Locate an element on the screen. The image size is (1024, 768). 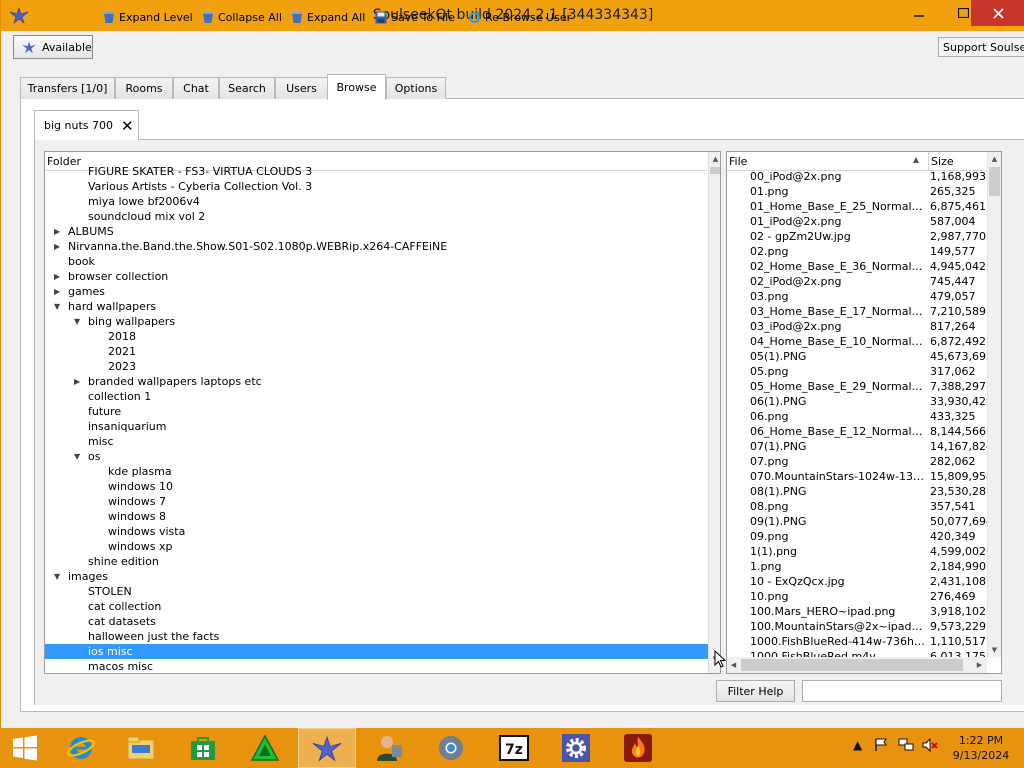
available-status-button: Available is located at coordinates (53, 47).